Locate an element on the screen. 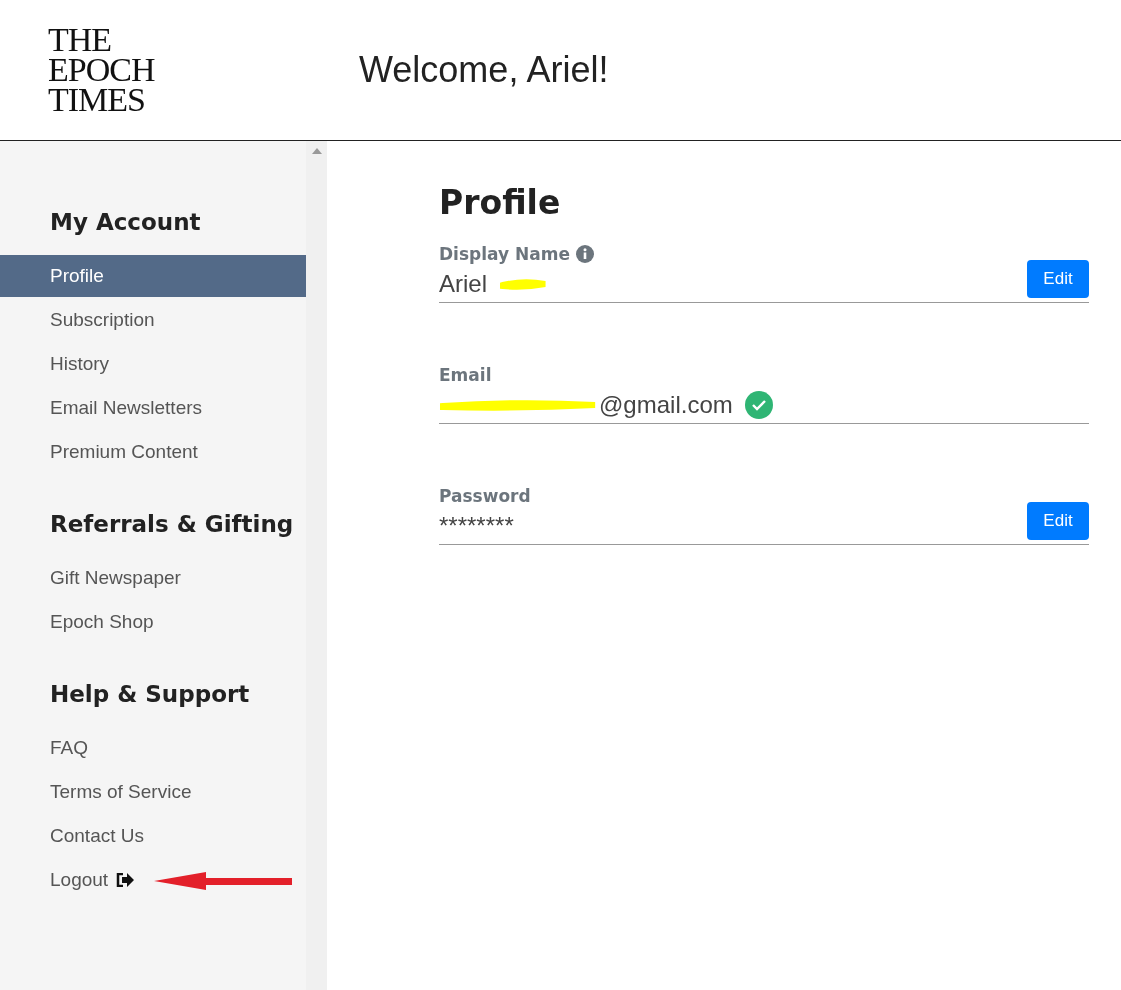 The width and height of the screenshot is (1121, 990). sidebar-link: Contact Us is located at coordinates (153, 836).